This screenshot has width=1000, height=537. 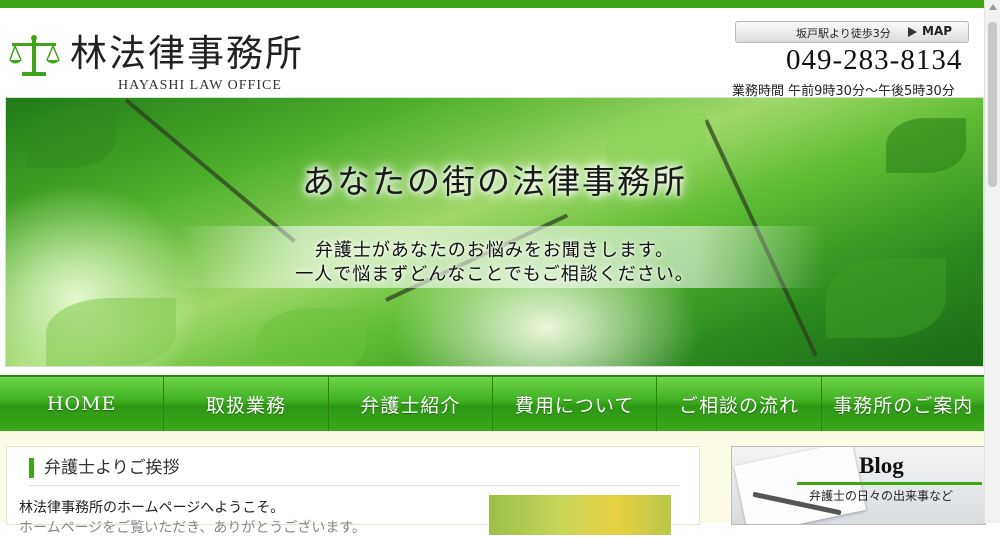 I want to click on blog-title: Blog, so click(x=881, y=465).